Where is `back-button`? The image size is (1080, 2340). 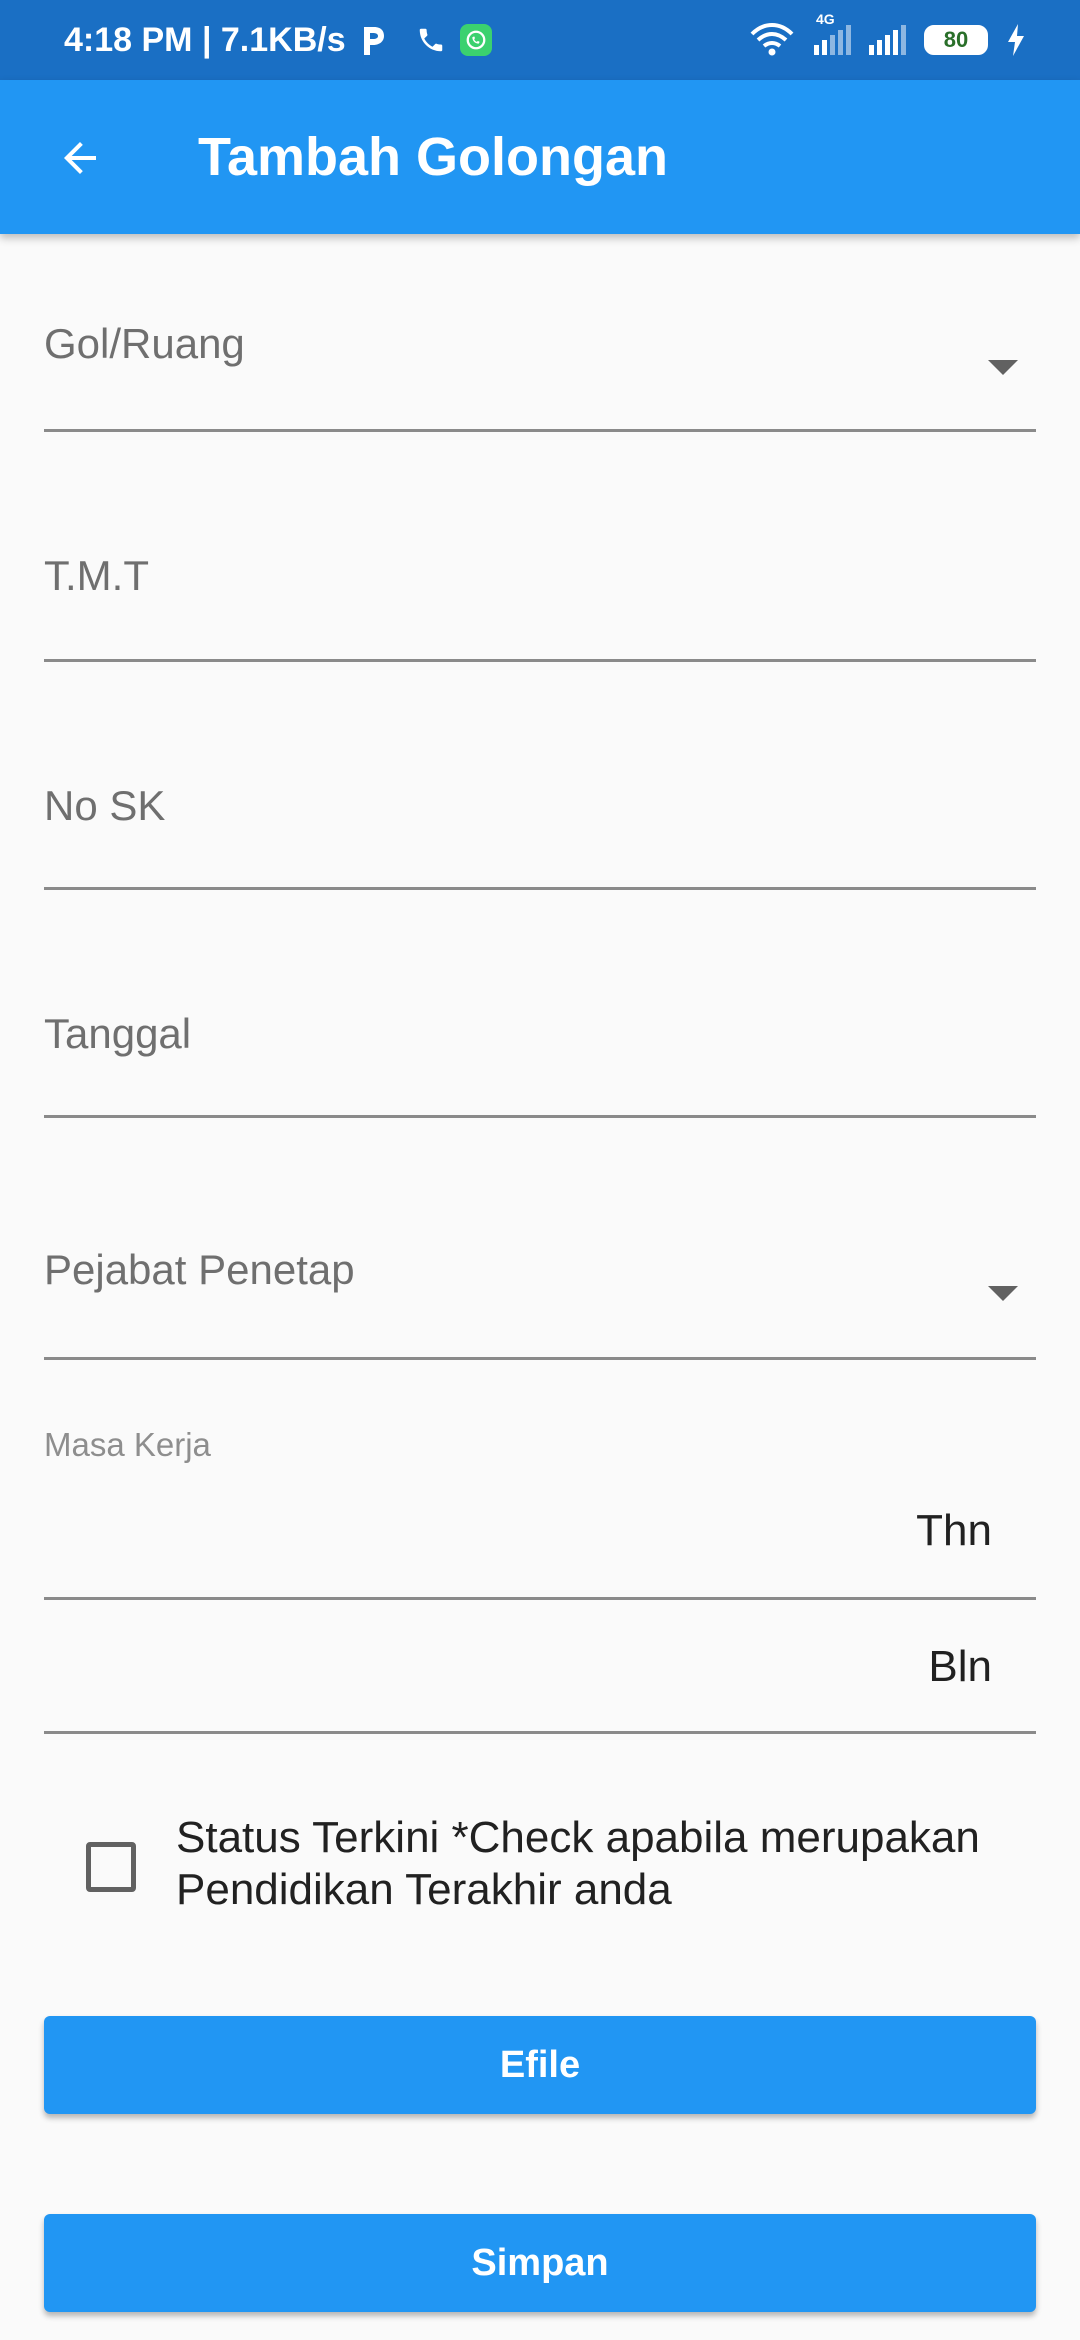
back-button is located at coordinates (80, 158).